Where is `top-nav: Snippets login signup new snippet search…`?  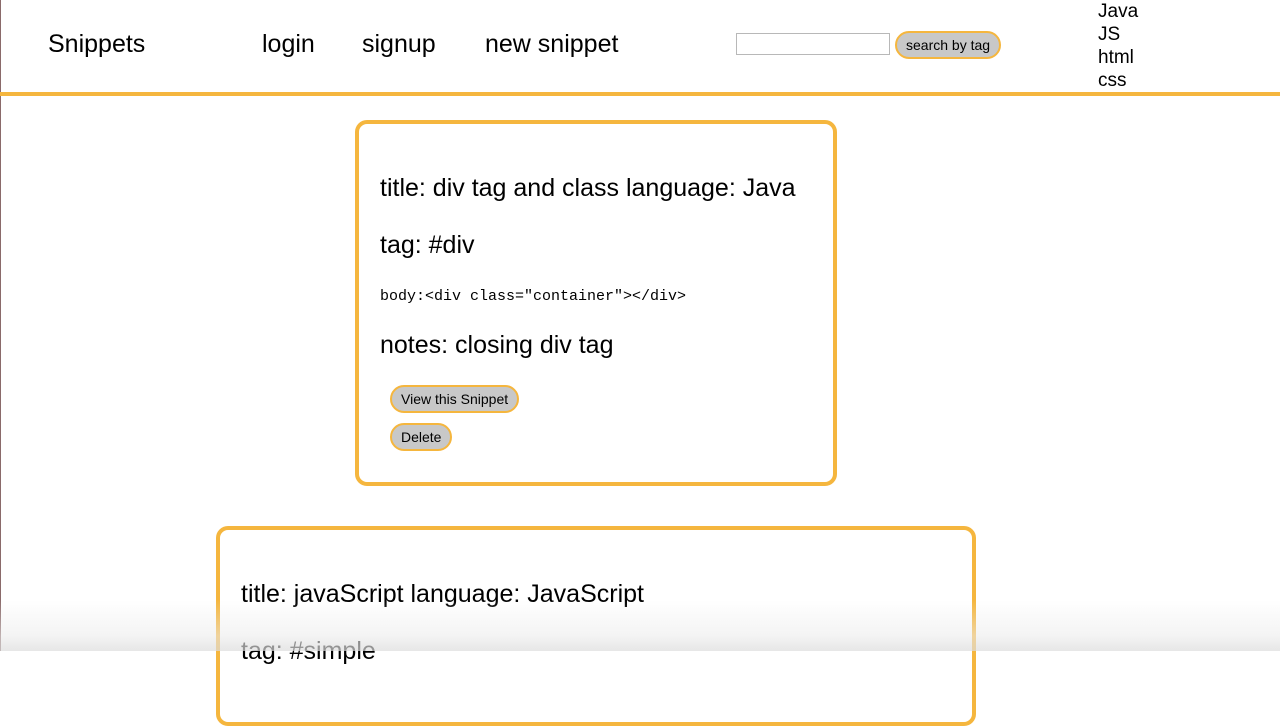 top-nav: Snippets login signup new snippet search… is located at coordinates (640, 48).